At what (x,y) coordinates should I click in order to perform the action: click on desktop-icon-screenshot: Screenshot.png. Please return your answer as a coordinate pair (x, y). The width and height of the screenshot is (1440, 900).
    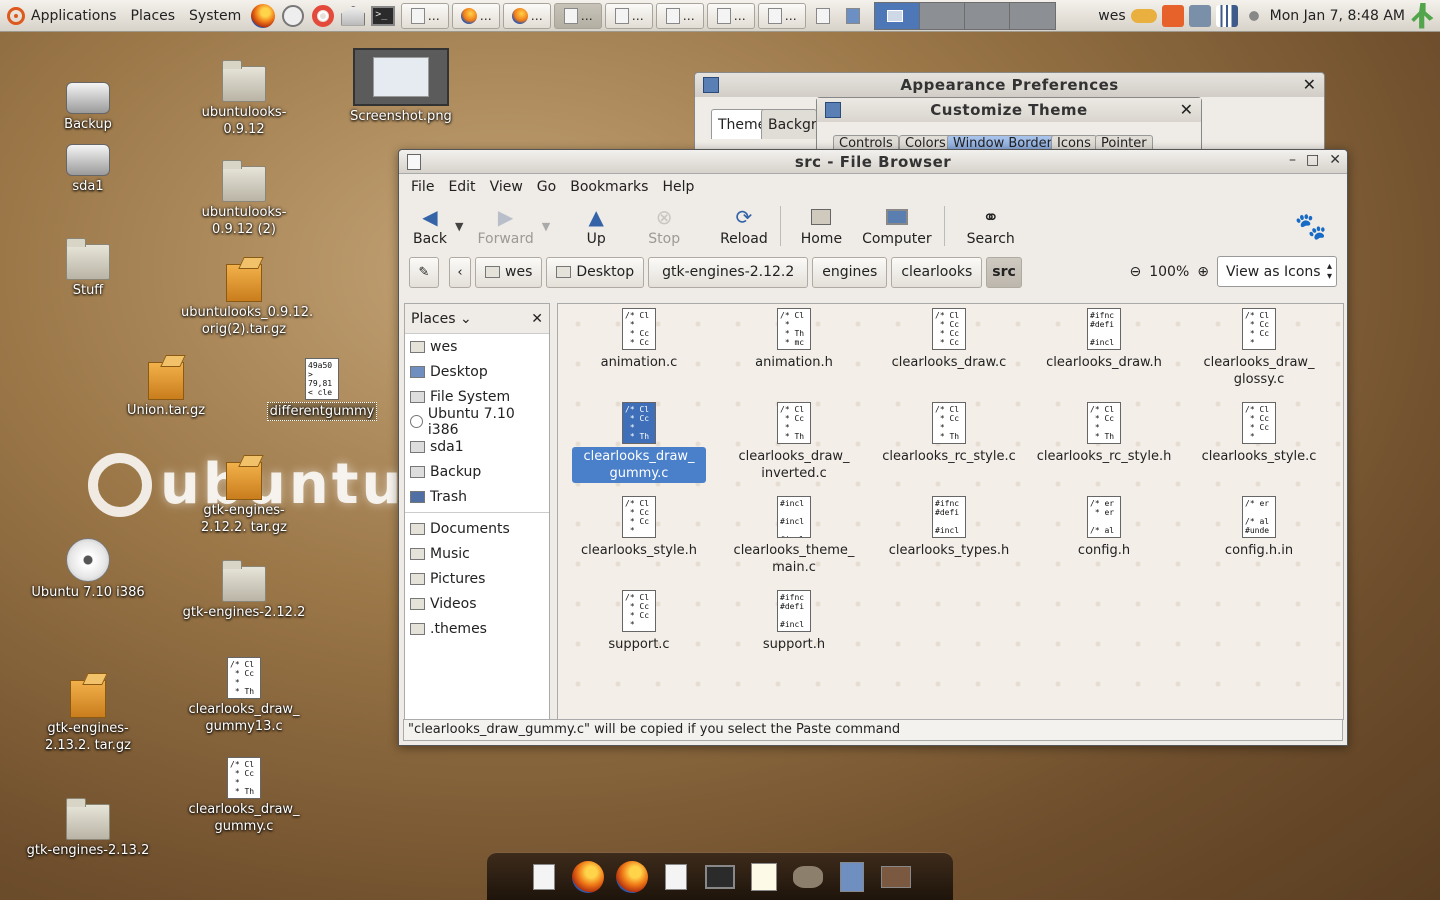
    Looking at the image, I should click on (401, 86).